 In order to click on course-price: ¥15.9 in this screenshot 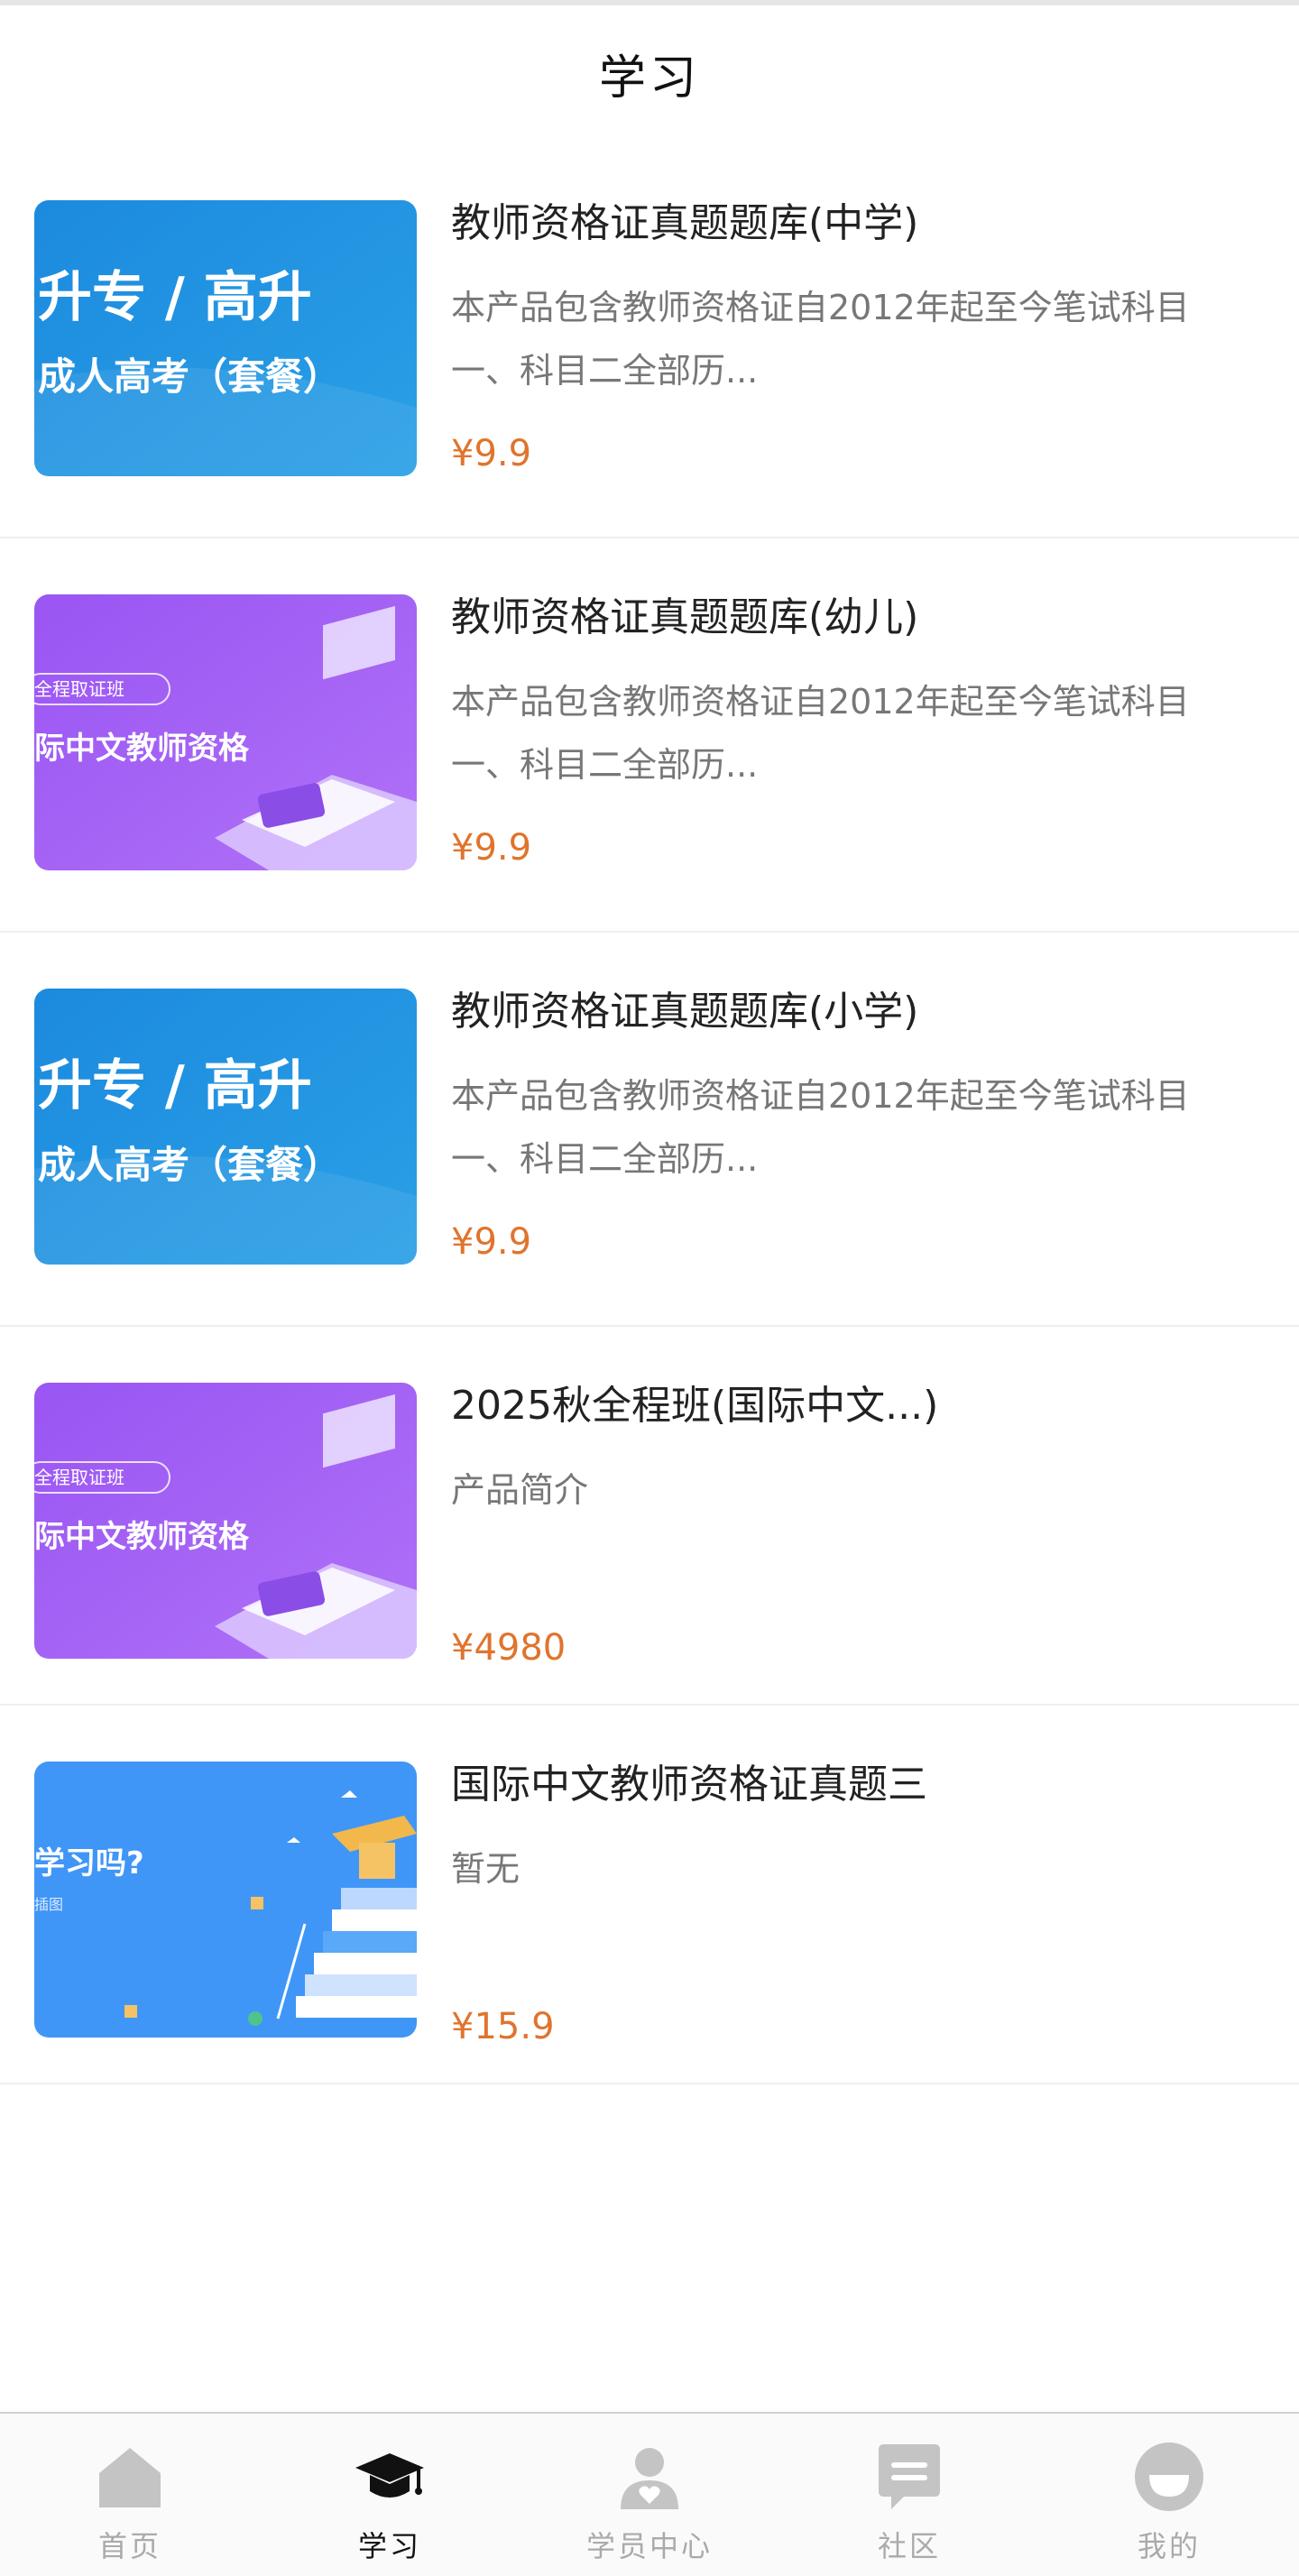, I will do `click(503, 2027)`.